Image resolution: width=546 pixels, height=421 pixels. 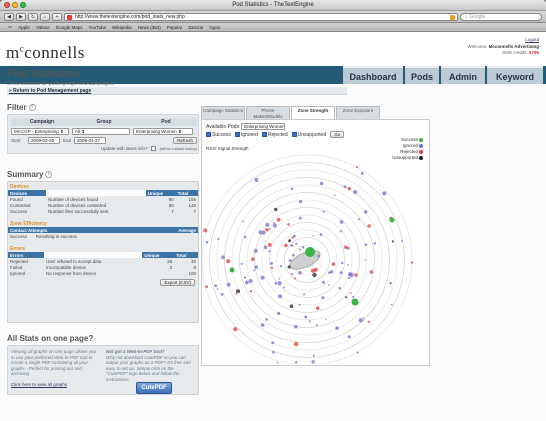 I want to click on bookmark-yahoo: Yahoo!, so click(x=43, y=27).